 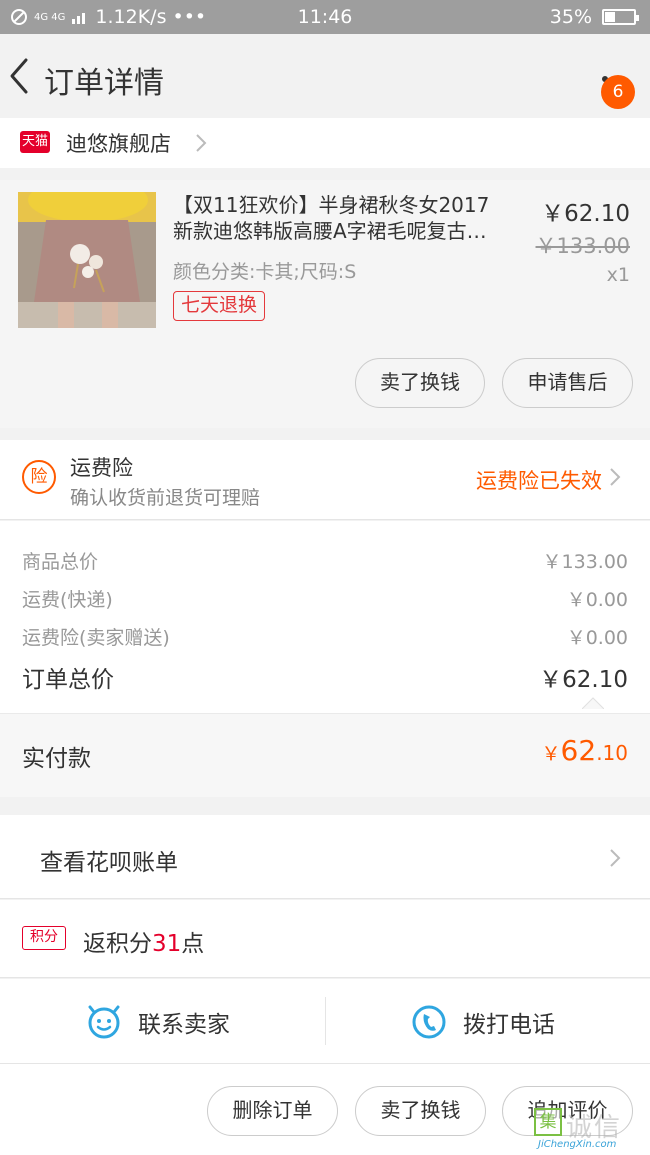 I want to click on shipping-insurance-row: 险 运费险 确认收货前退货可理赔 运费险已失效, so click(x=325, y=480).